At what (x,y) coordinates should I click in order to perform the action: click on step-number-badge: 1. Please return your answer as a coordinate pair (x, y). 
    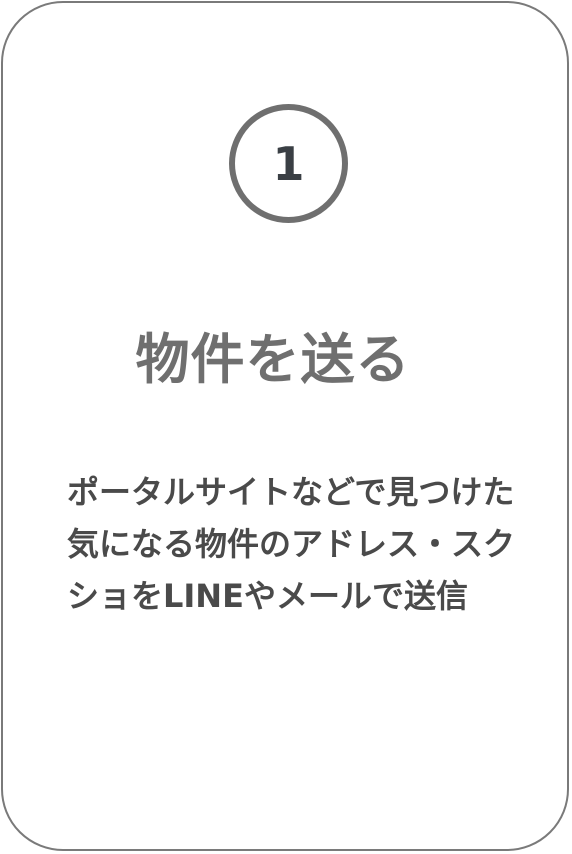
    Looking at the image, I should click on (288, 163).